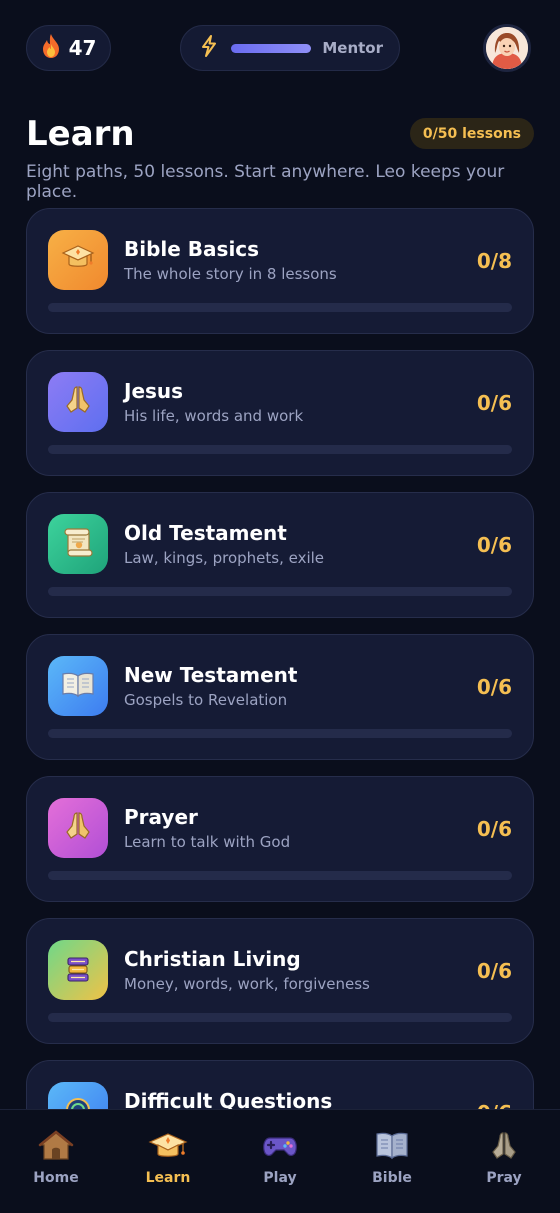 This screenshot has height=1213, width=560. Describe the element at coordinates (56, 1178) in the screenshot. I see `tab-label: Home` at that location.